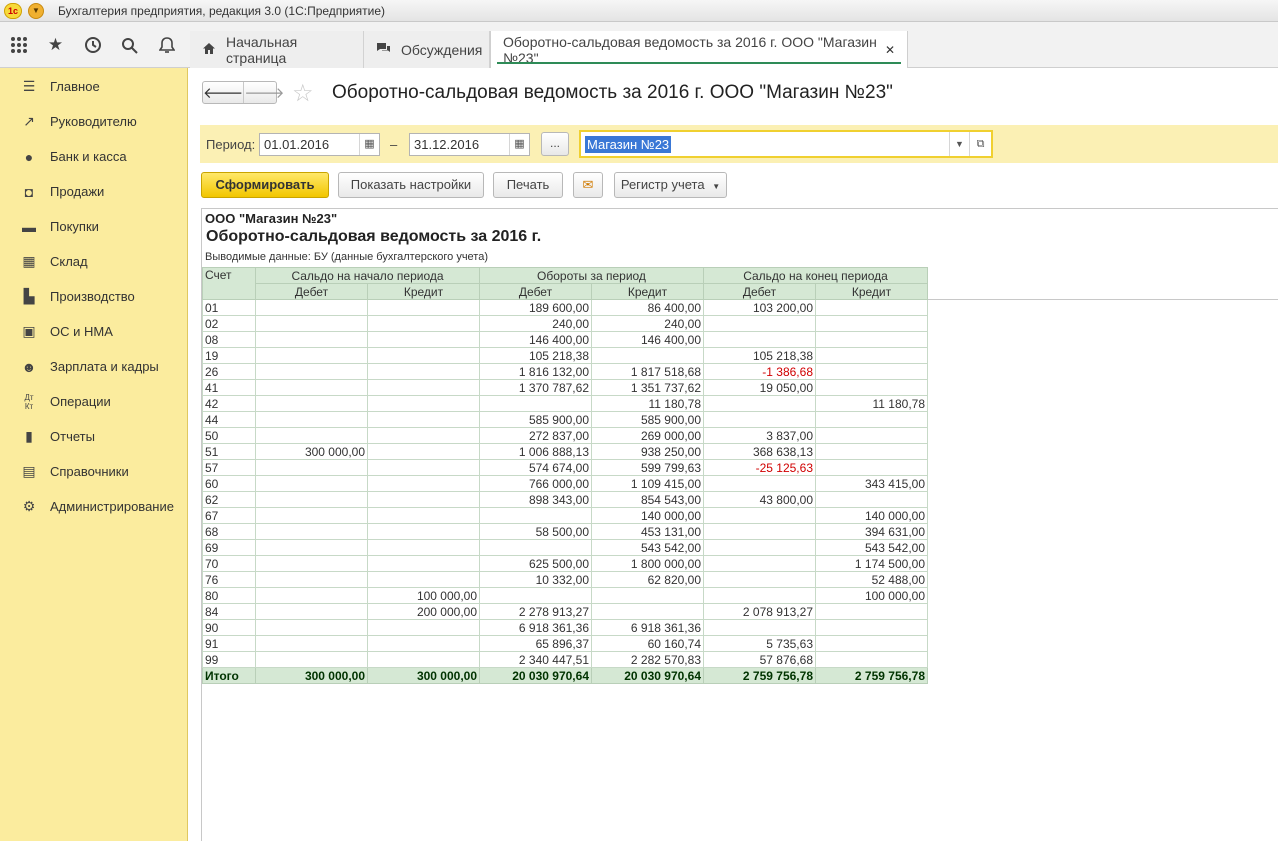 The height and width of the screenshot is (841, 1278). Describe the element at coordinates (93, 156) in the screenshot. I see `sidebar-item-bank: ● Банк и касса` at that location.